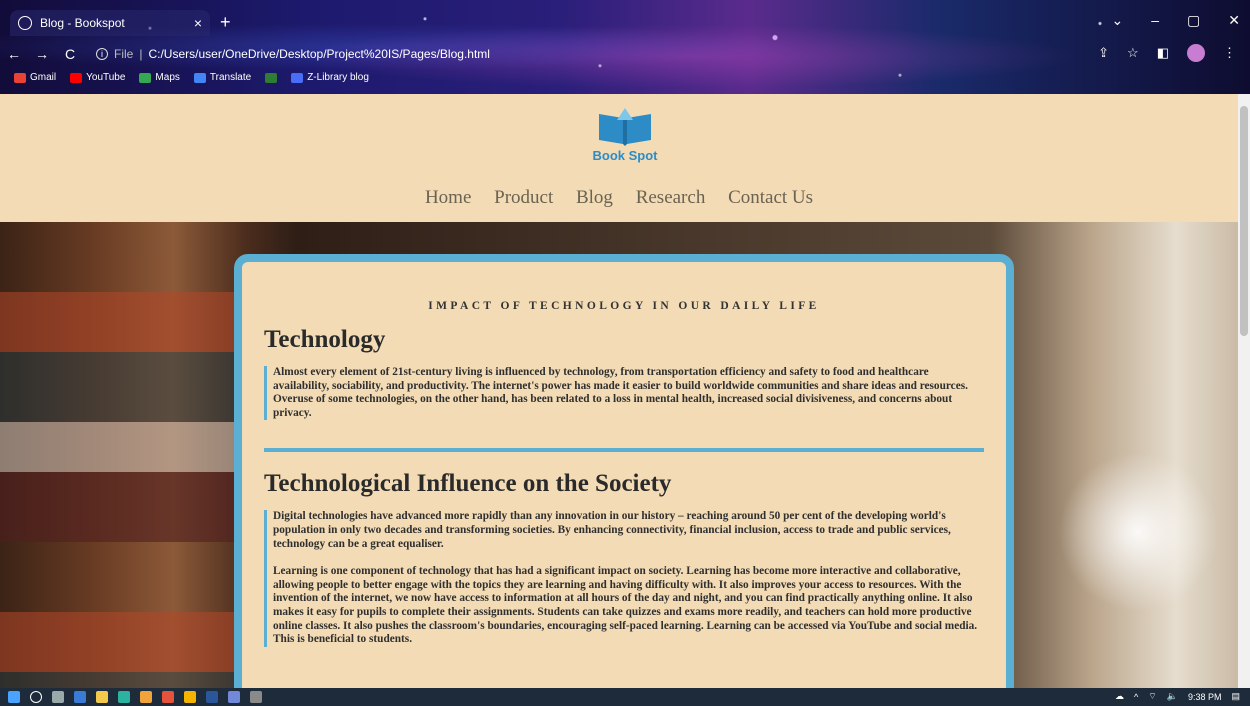 This screenshot has width=1250, height=706. I want to click on nav-blog: Blog, so click(594, 197).